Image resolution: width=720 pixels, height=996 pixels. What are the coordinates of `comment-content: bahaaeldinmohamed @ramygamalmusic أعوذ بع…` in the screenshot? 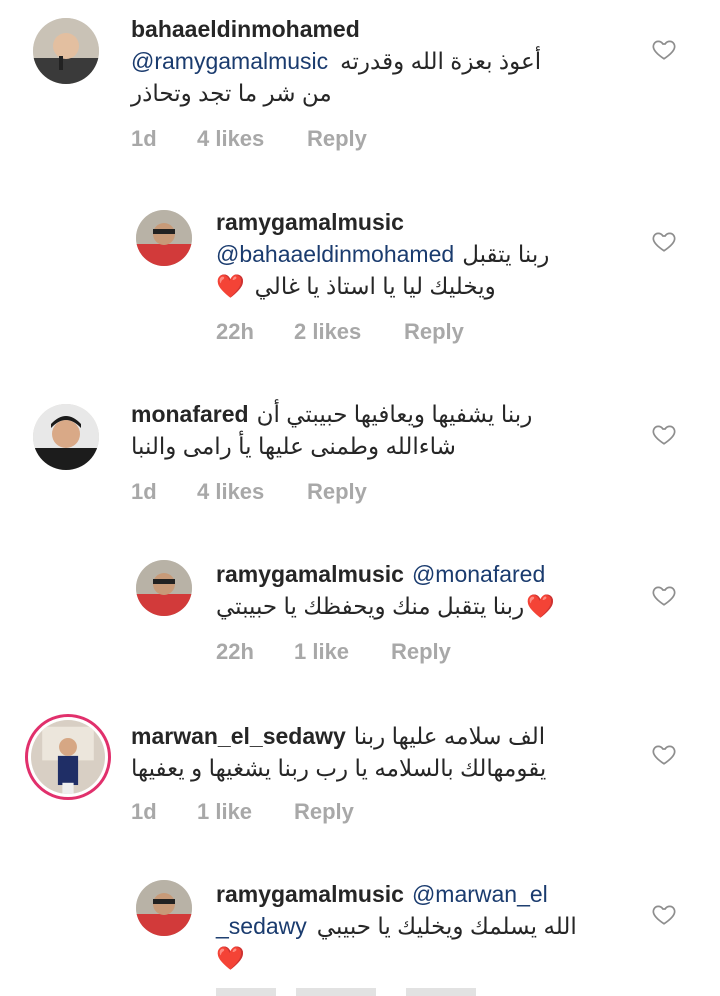 It's located at (336, 61).